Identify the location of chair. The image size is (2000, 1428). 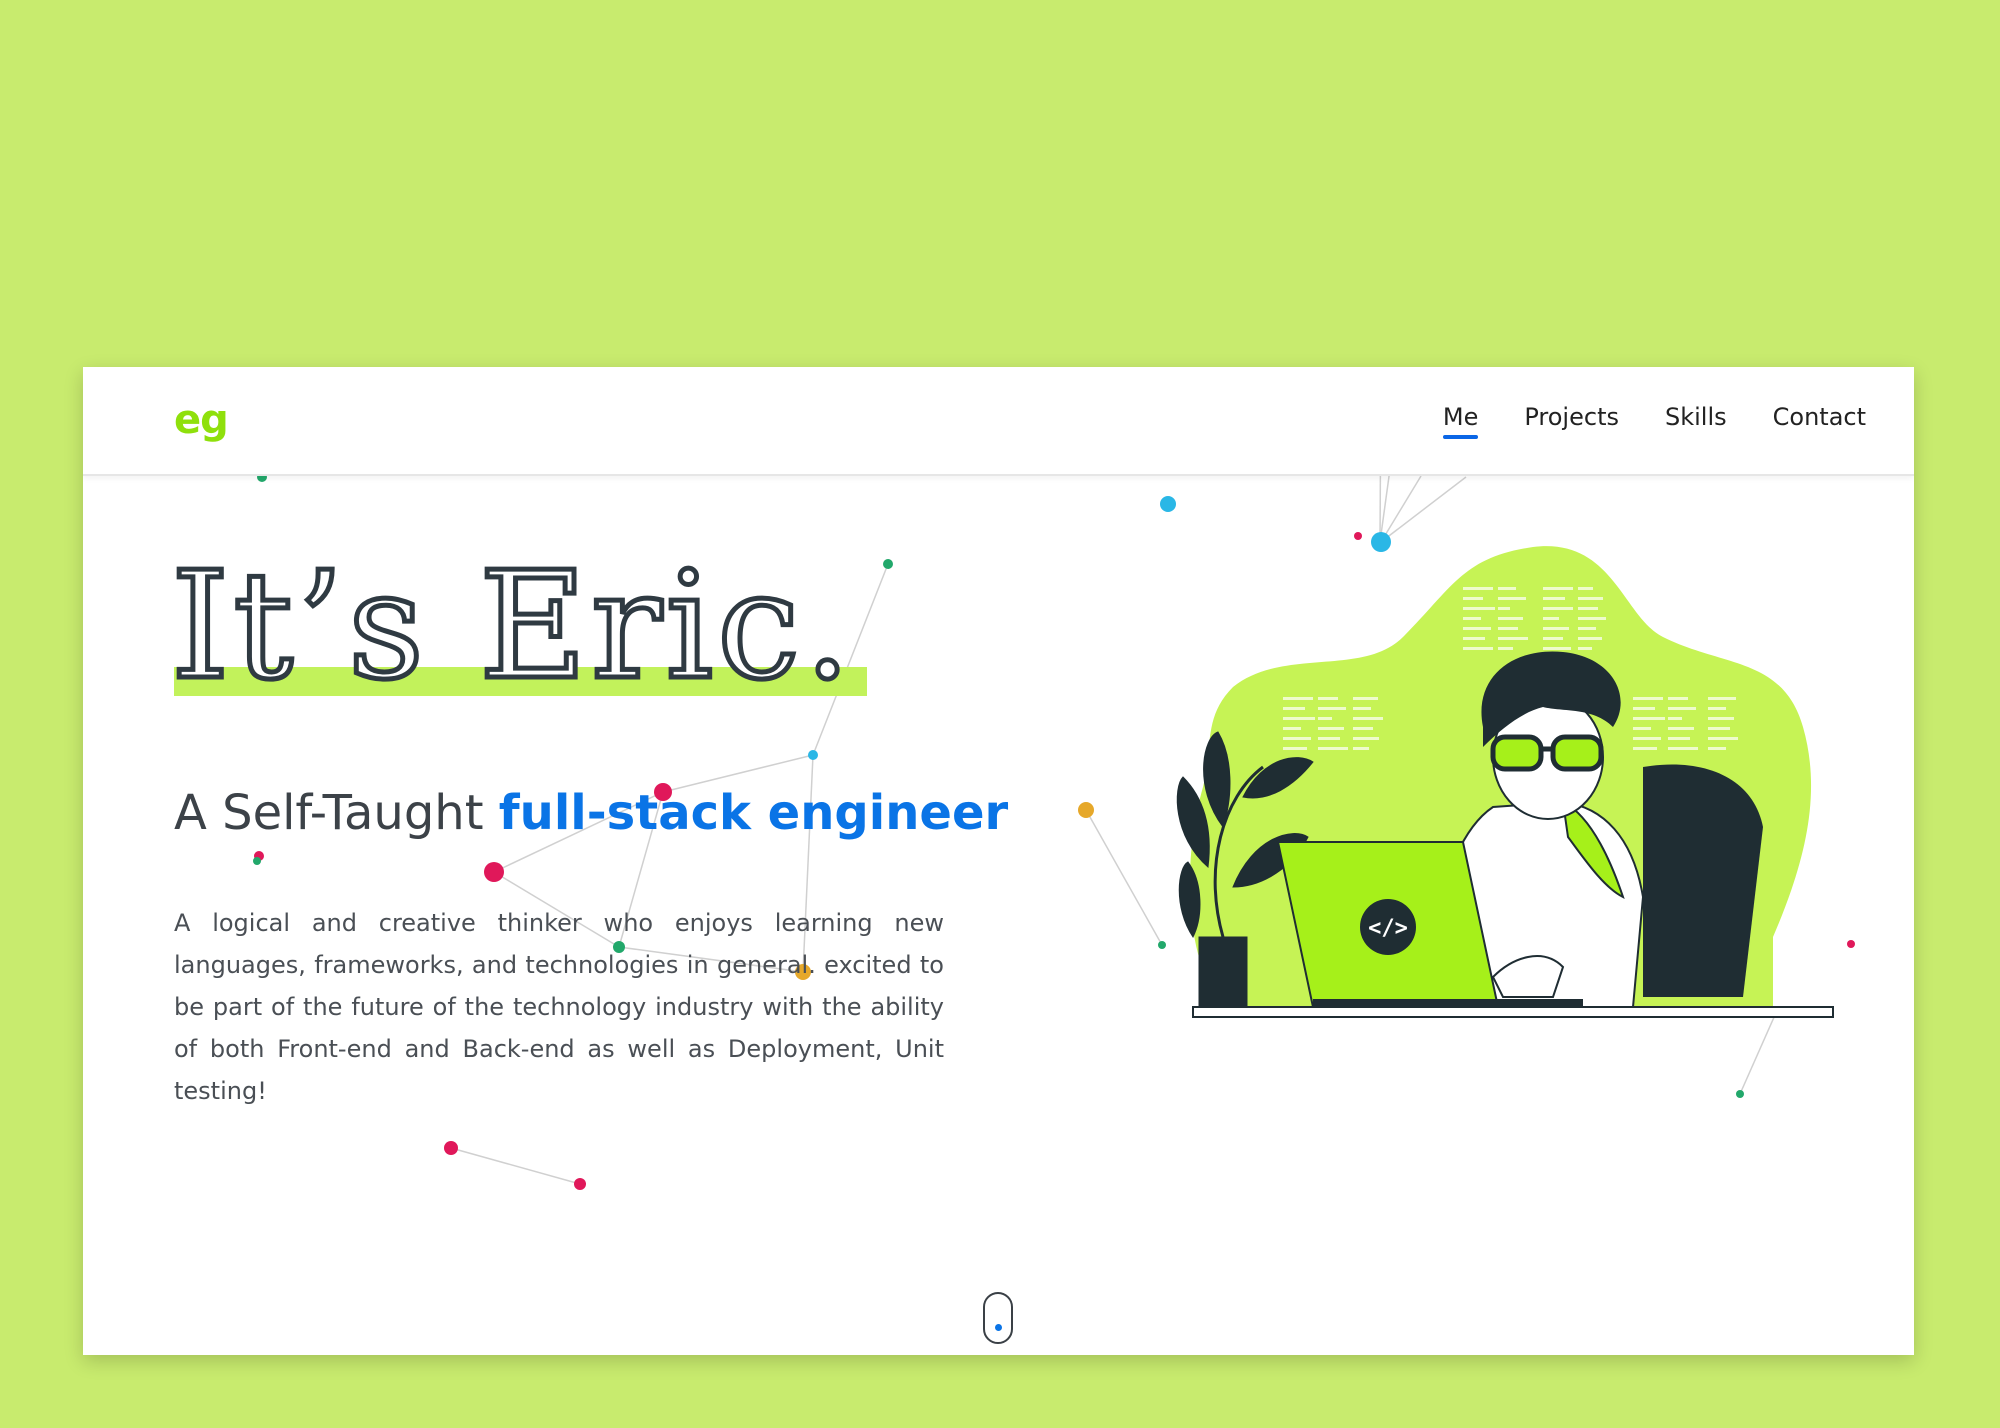
(1703, 880).